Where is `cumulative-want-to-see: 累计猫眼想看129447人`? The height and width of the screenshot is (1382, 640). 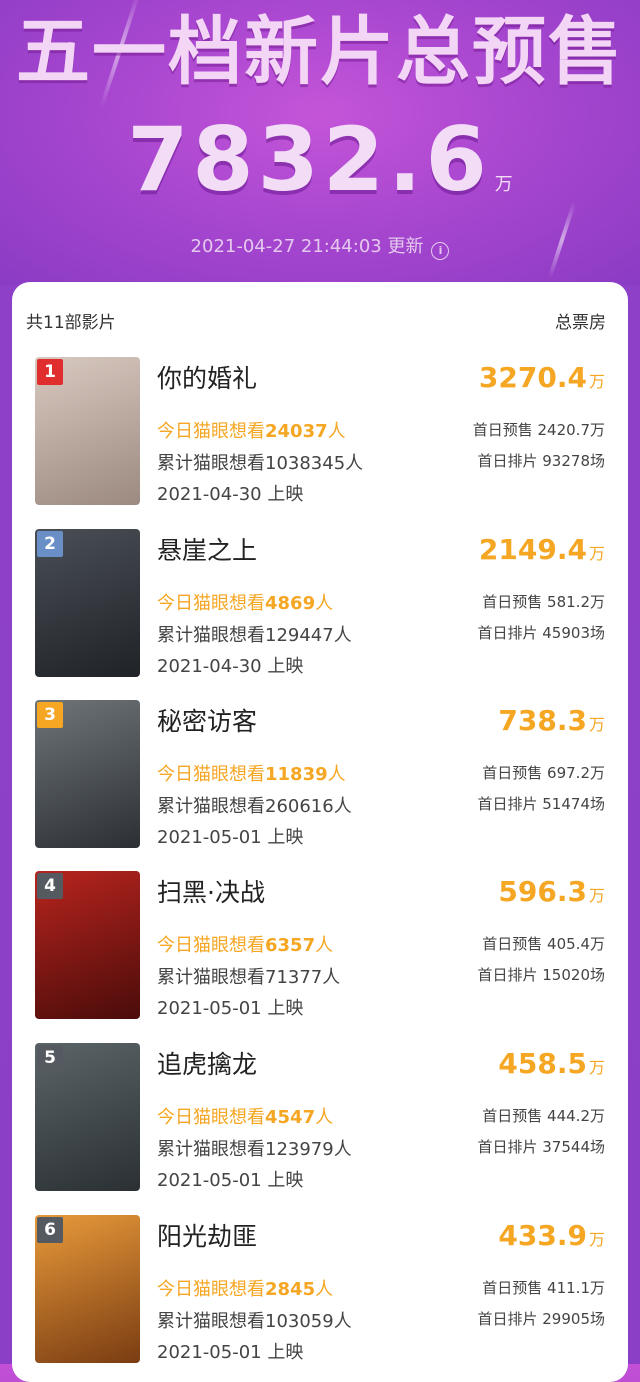 cumulative-want-to-see: 累计猫眼想看129447人 is located at coordinates (254, 635).